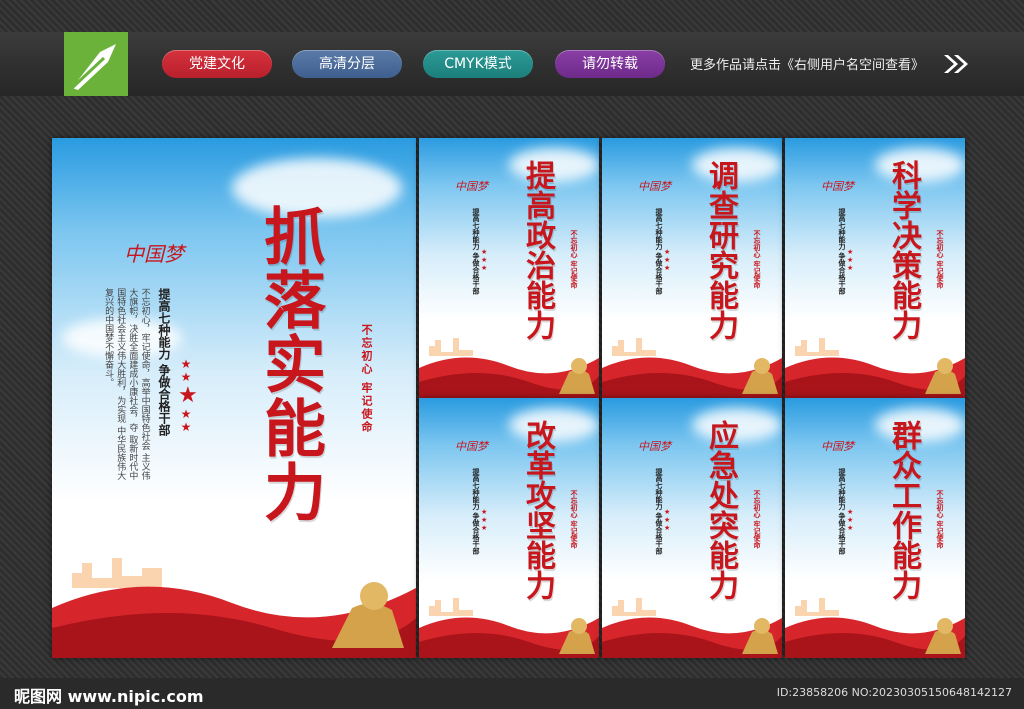 The image size is (1024, 709). Describe the element at coordinates (478, 64) in the screenshot. I see `tag-cmyk-mode: CMYK模式` at that location.